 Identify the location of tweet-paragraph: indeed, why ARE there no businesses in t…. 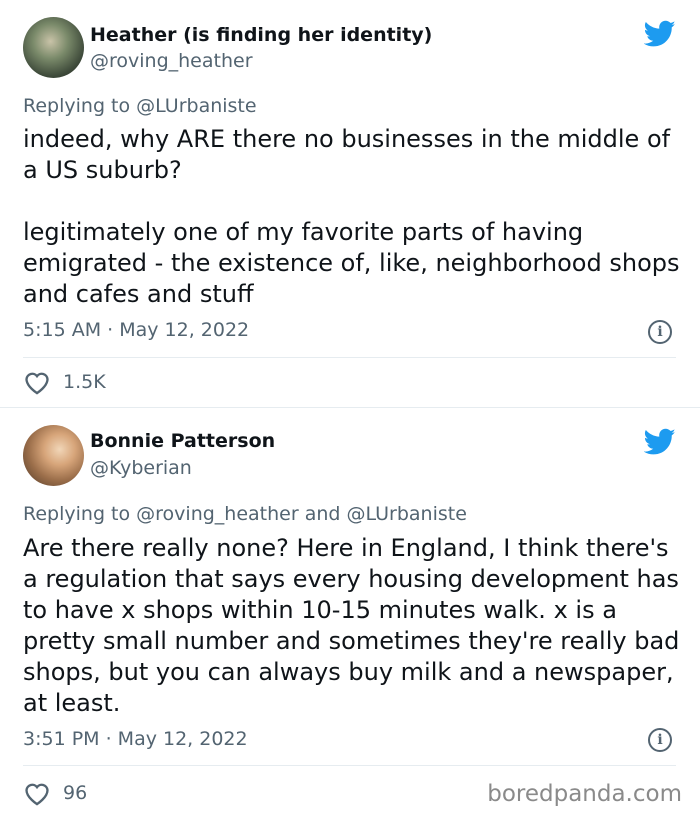
(347, 154).